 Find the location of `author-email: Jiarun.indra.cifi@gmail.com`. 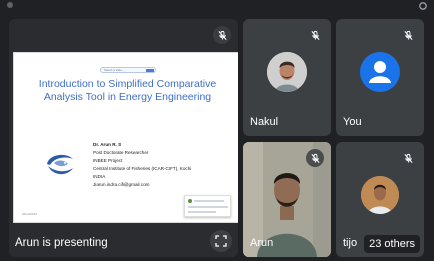

author-email: Jiarun.indra.cifi@gmail.com is located at coordinates (121, 184).